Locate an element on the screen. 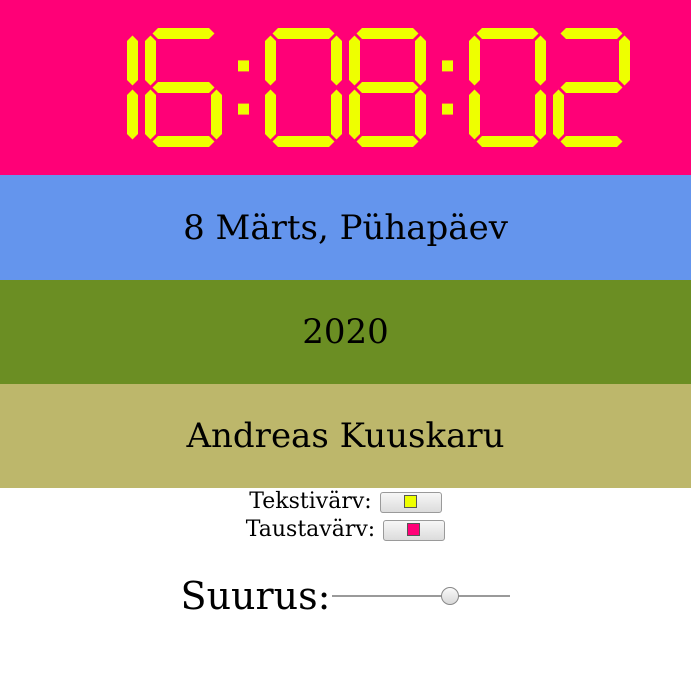  date-text: 8 Märts, Pühapäev is located at coordinates (345, 227).